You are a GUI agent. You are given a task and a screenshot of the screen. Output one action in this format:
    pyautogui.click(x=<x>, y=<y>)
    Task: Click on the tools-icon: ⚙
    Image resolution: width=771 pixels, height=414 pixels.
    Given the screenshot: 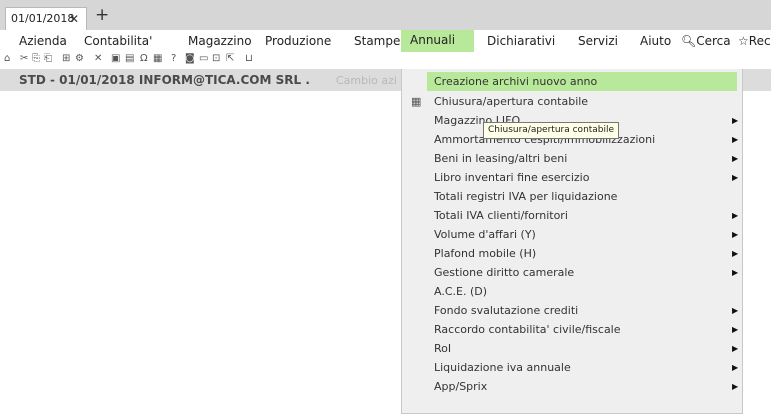 What is the action you would take?
    pyautogui.click(x=79, y=58)
    